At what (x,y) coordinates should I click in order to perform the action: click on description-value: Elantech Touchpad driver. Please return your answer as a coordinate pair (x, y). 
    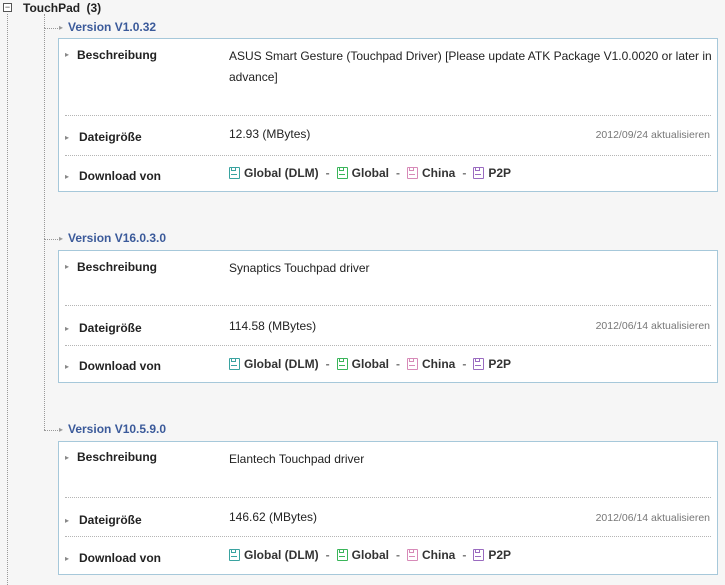
    Looking at the image, I should click on (297, 459).